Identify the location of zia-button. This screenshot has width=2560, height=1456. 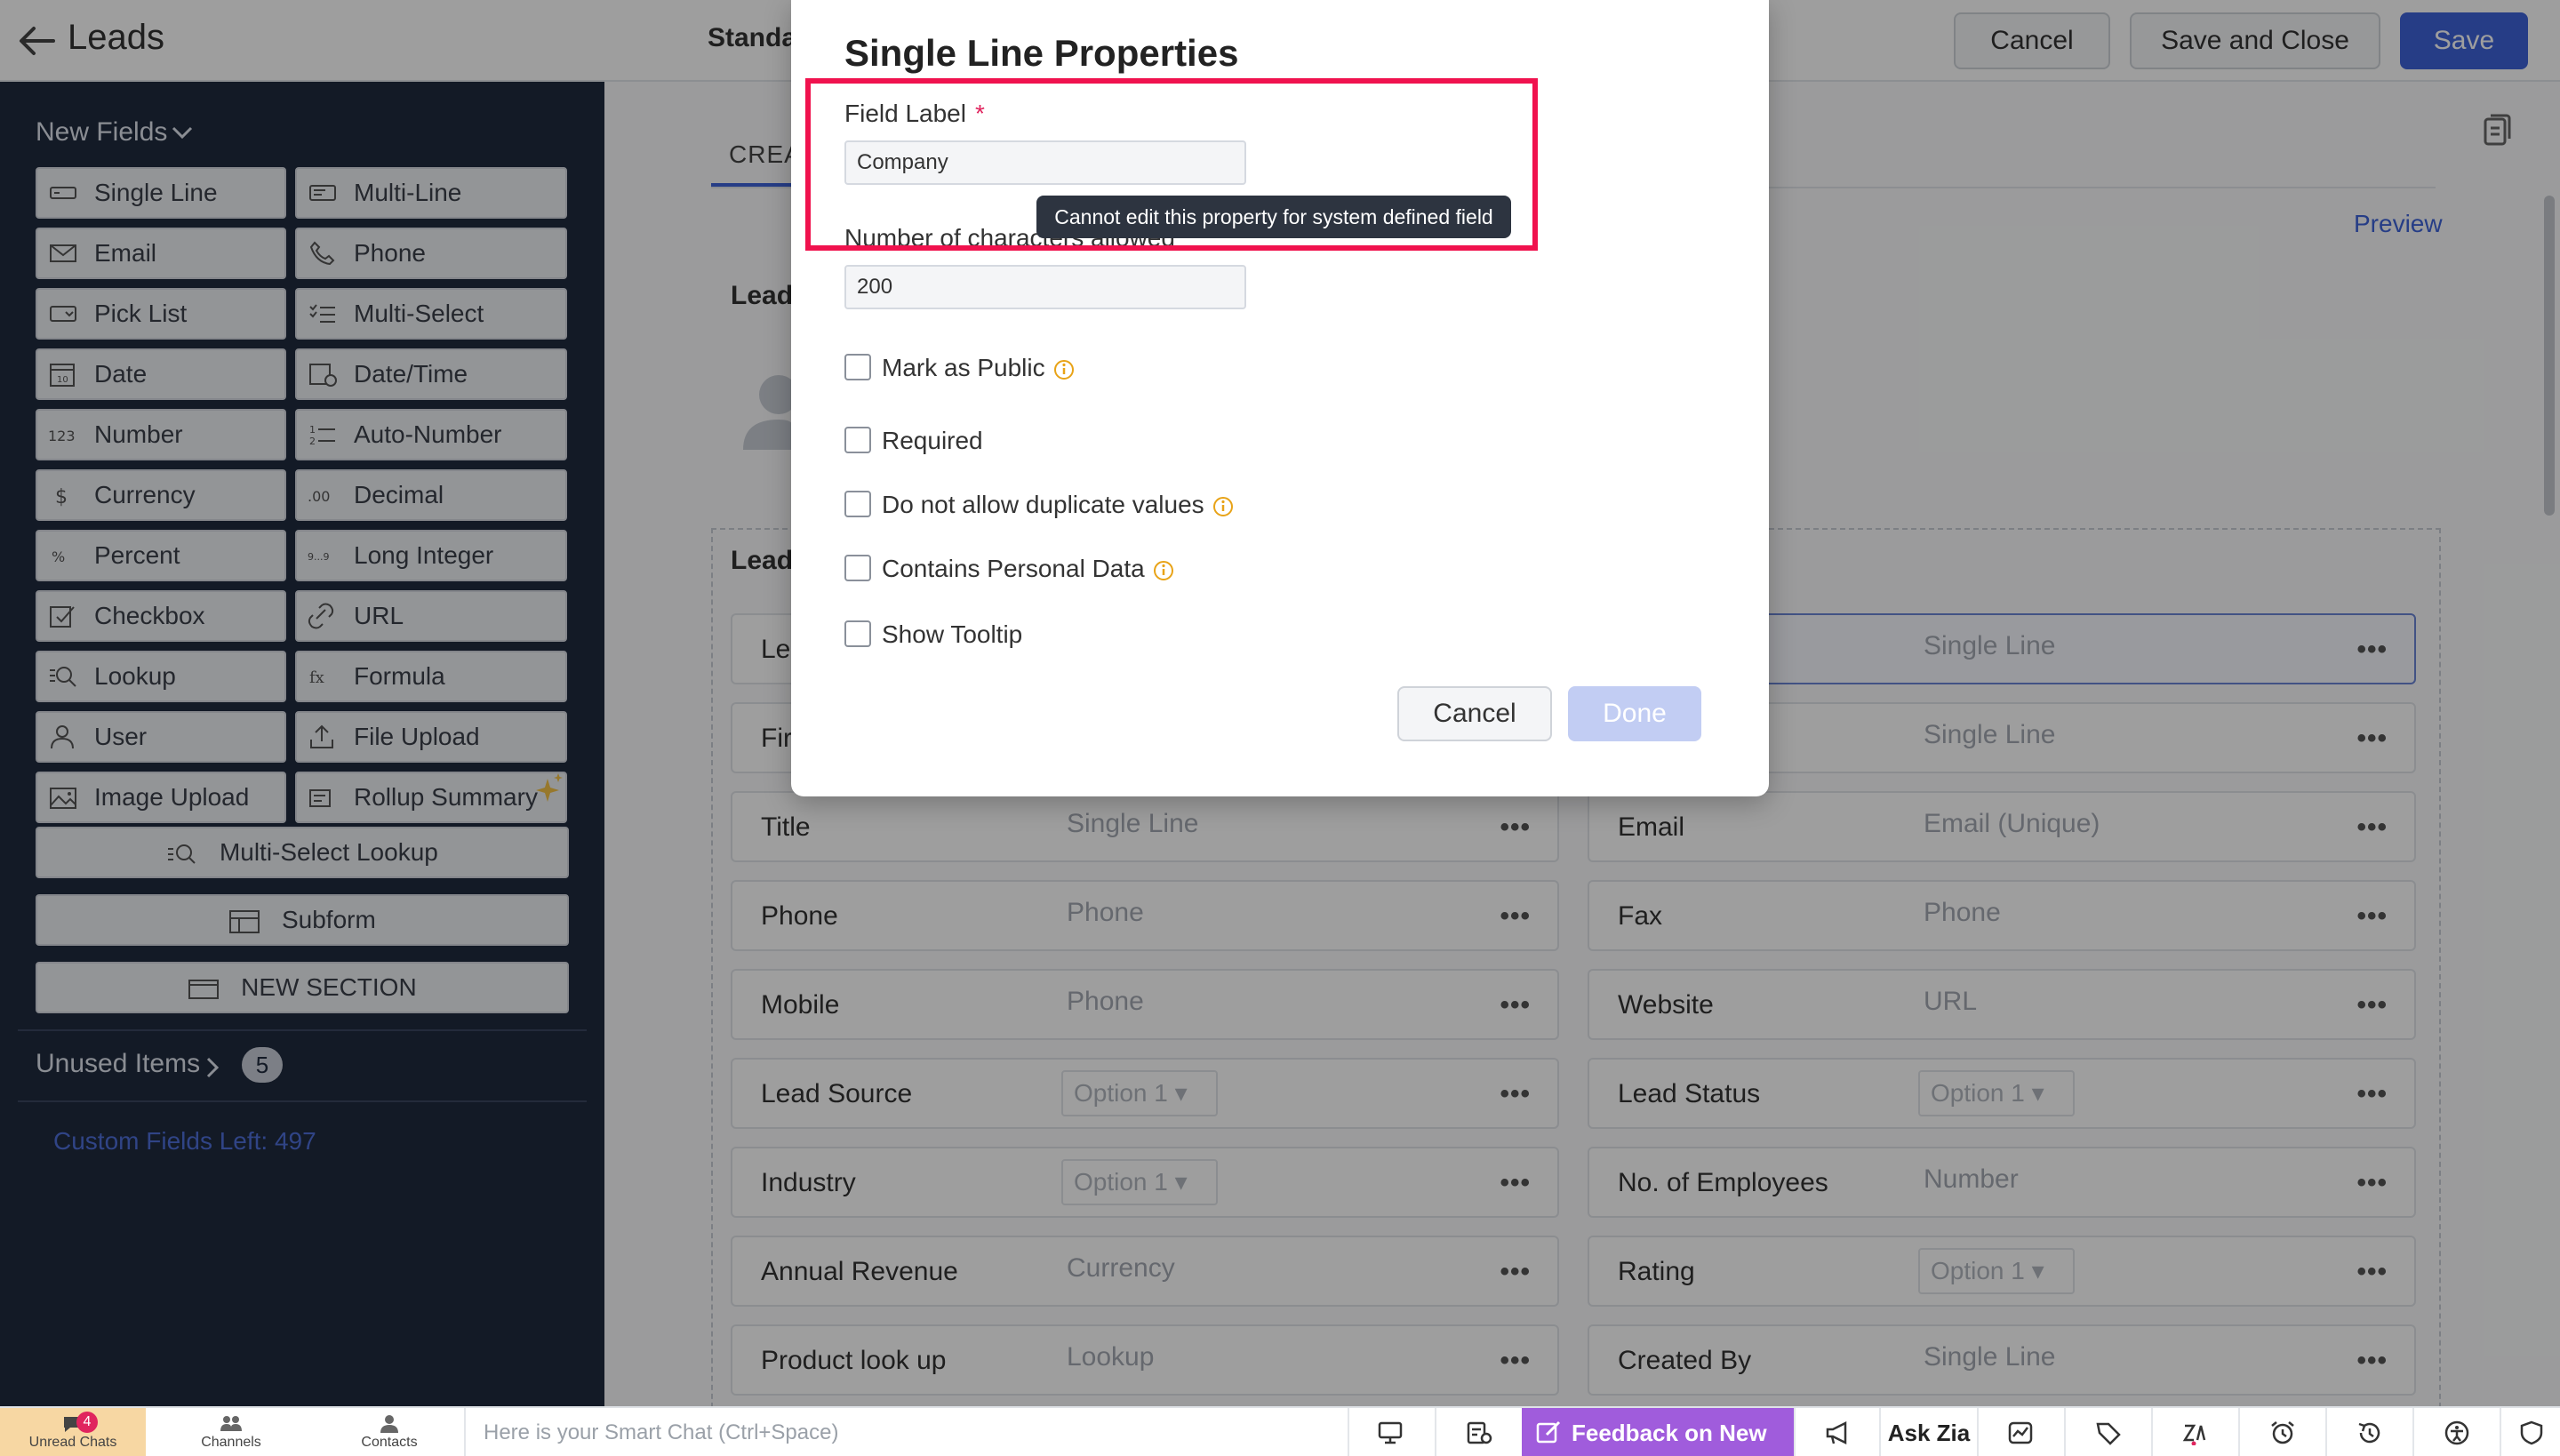
(2193, 1432).